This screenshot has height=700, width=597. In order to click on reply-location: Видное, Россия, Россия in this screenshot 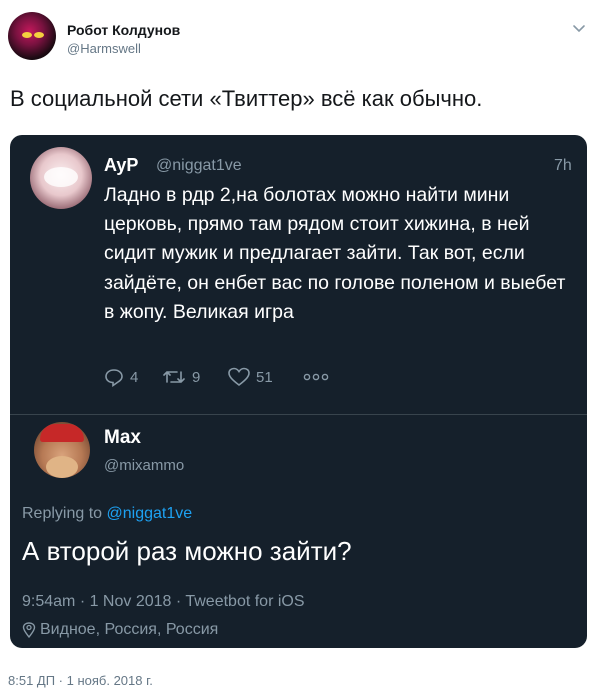, I will do `click(120, 630)`.